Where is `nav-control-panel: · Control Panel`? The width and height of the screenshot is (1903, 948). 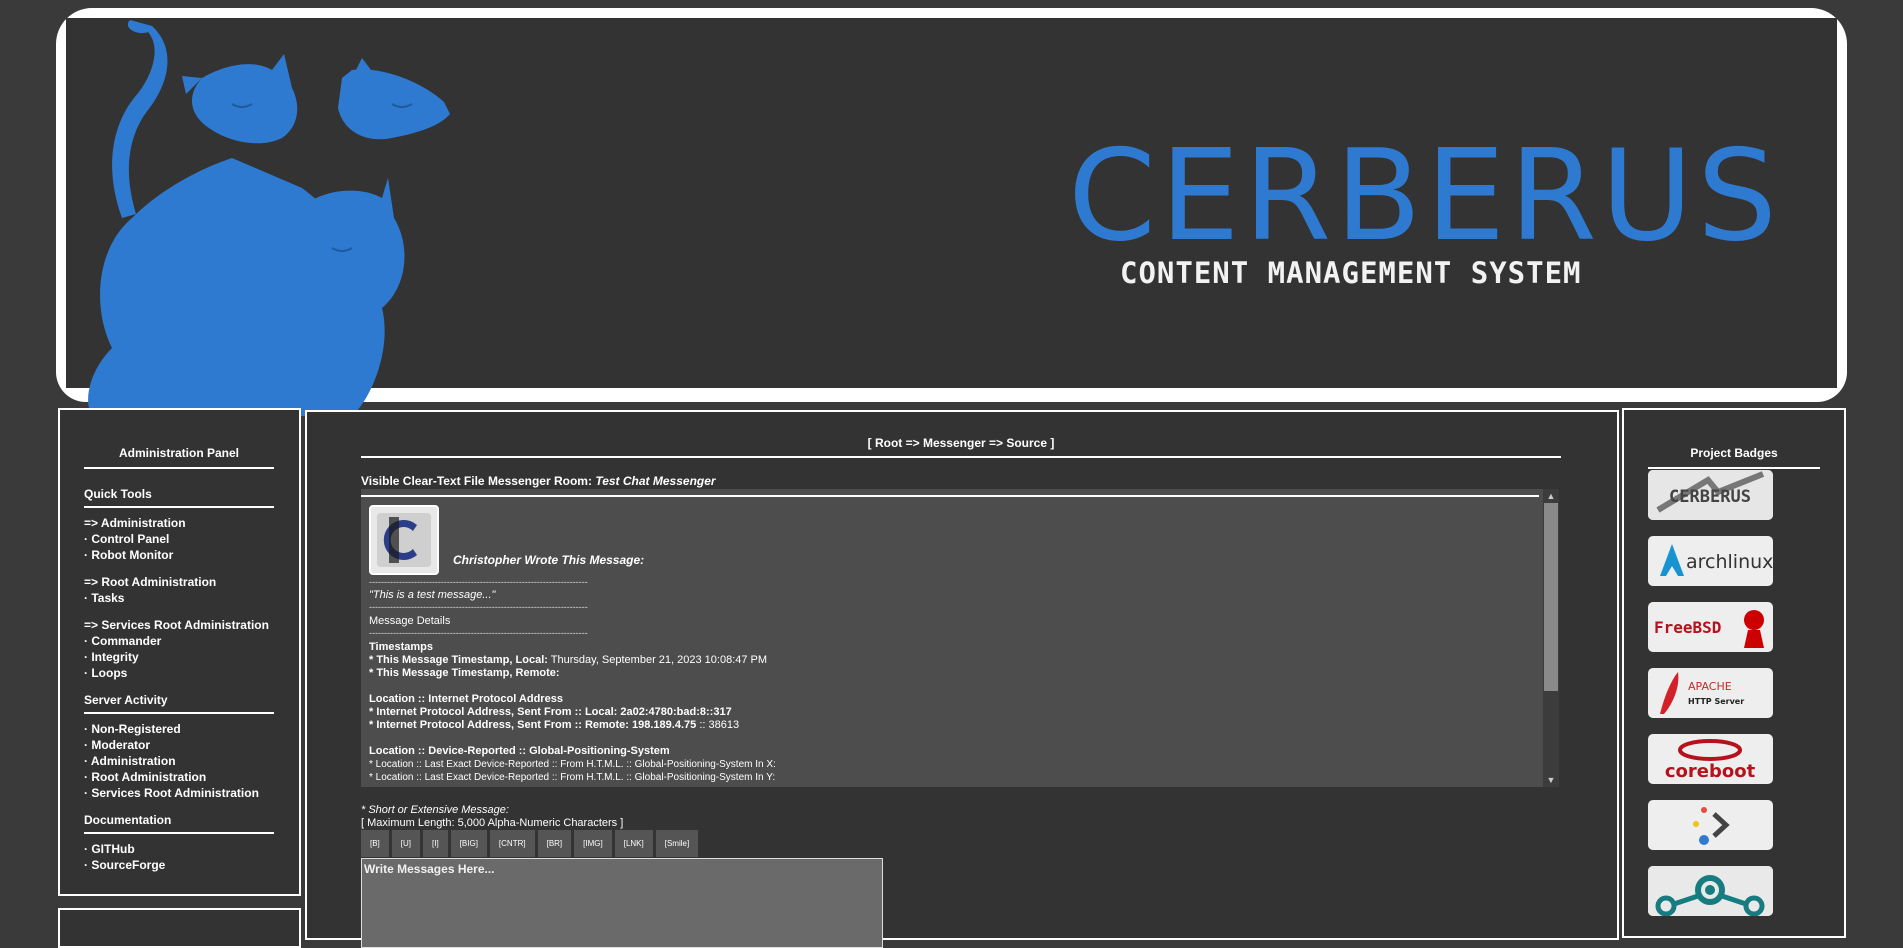 nav-control-panel: · Control Panel is located at coordinates (179, 539).